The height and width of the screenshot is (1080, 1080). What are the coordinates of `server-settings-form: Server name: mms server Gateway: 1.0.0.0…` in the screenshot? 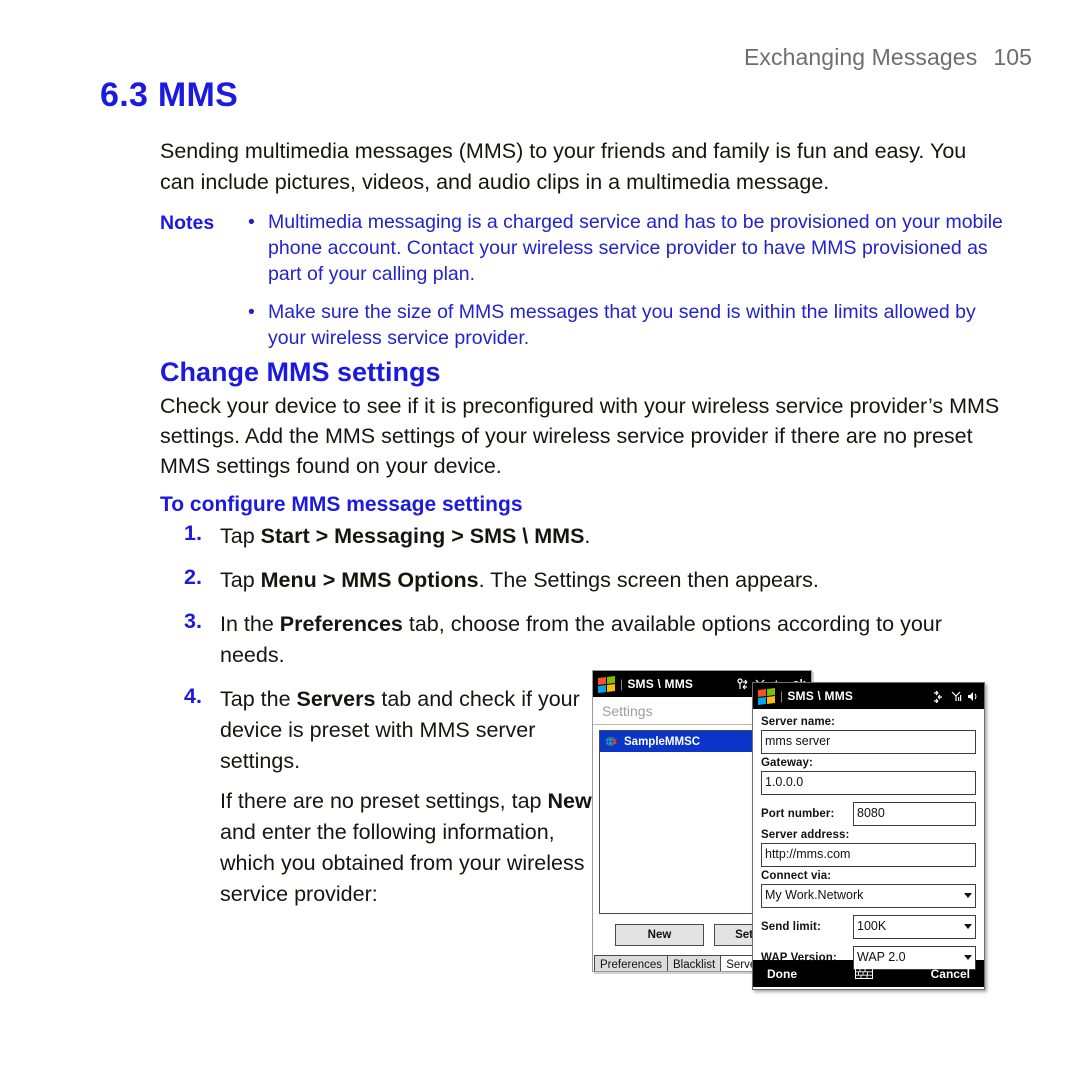 It's located at (868, 839).